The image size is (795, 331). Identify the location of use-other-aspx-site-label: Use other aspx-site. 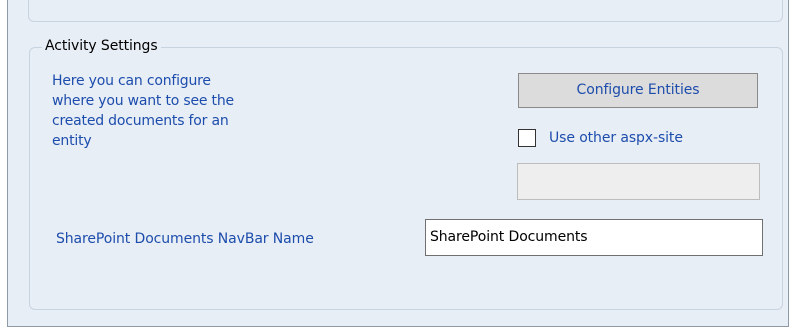
(616, 138).